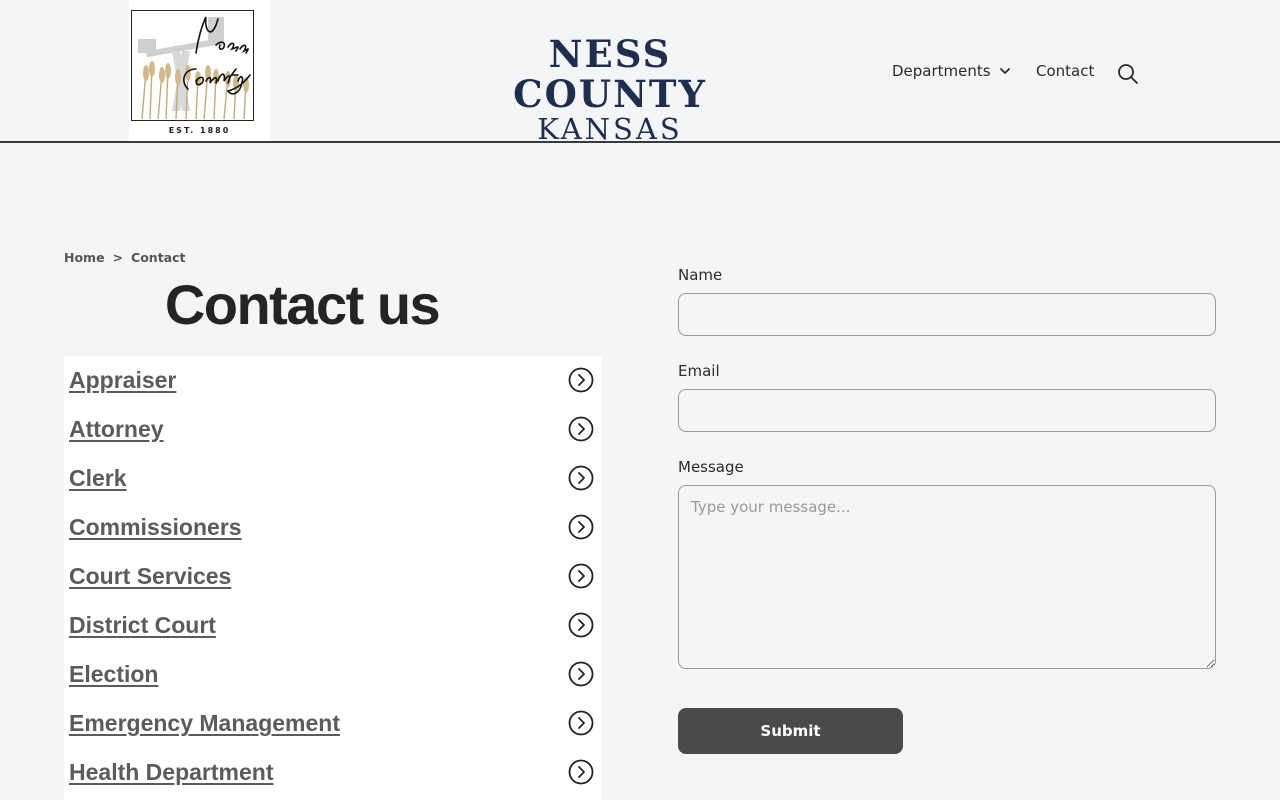 Image resolution: width=1280 pixels, height=800 pixels. I want to click on department-link: Attorney, so click(116, 429).